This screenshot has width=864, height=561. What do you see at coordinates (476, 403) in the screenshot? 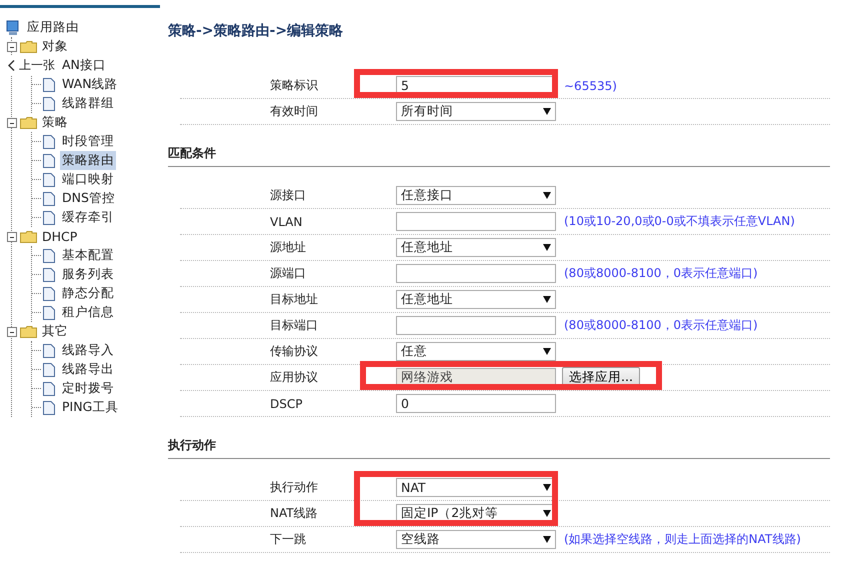
I see `text-field: 0` at bounding box center [476, 403].